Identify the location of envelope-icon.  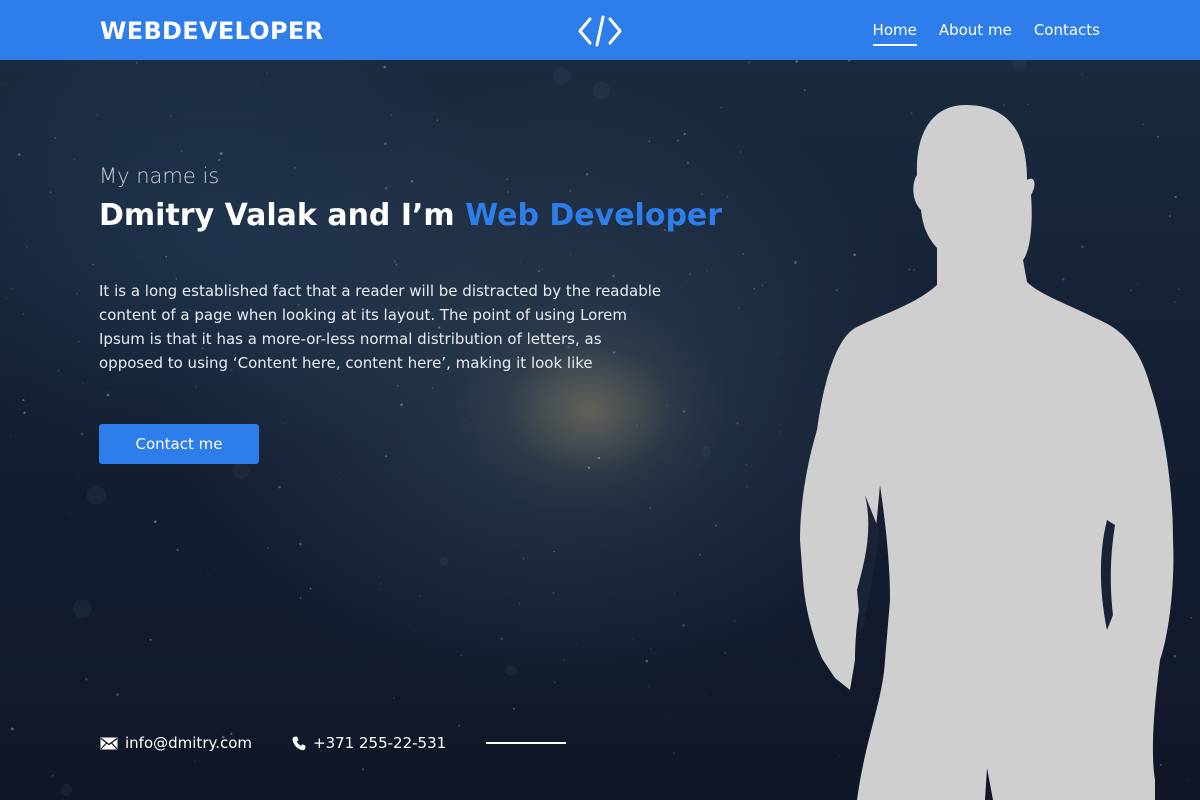
(109, 743).